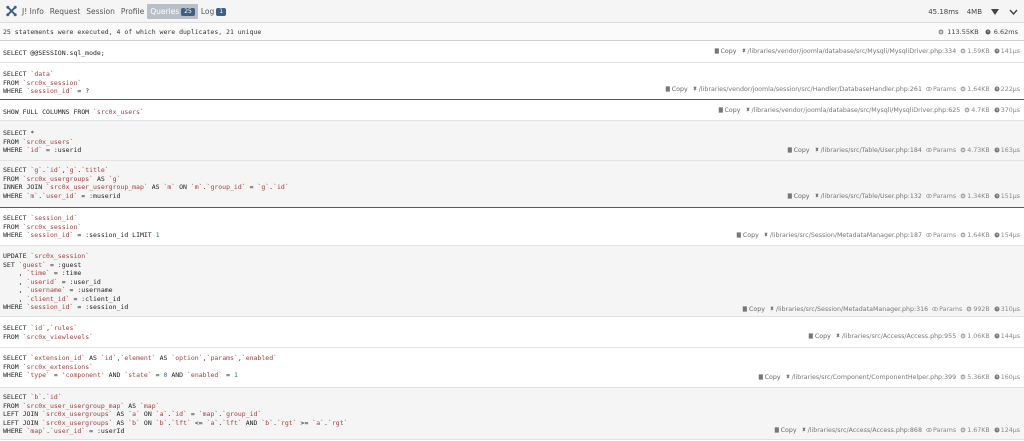 Image resolution: width=1024 pixels, height=441 pixels. I want to click on query-memory: 1.34KB, so click(975, 196).